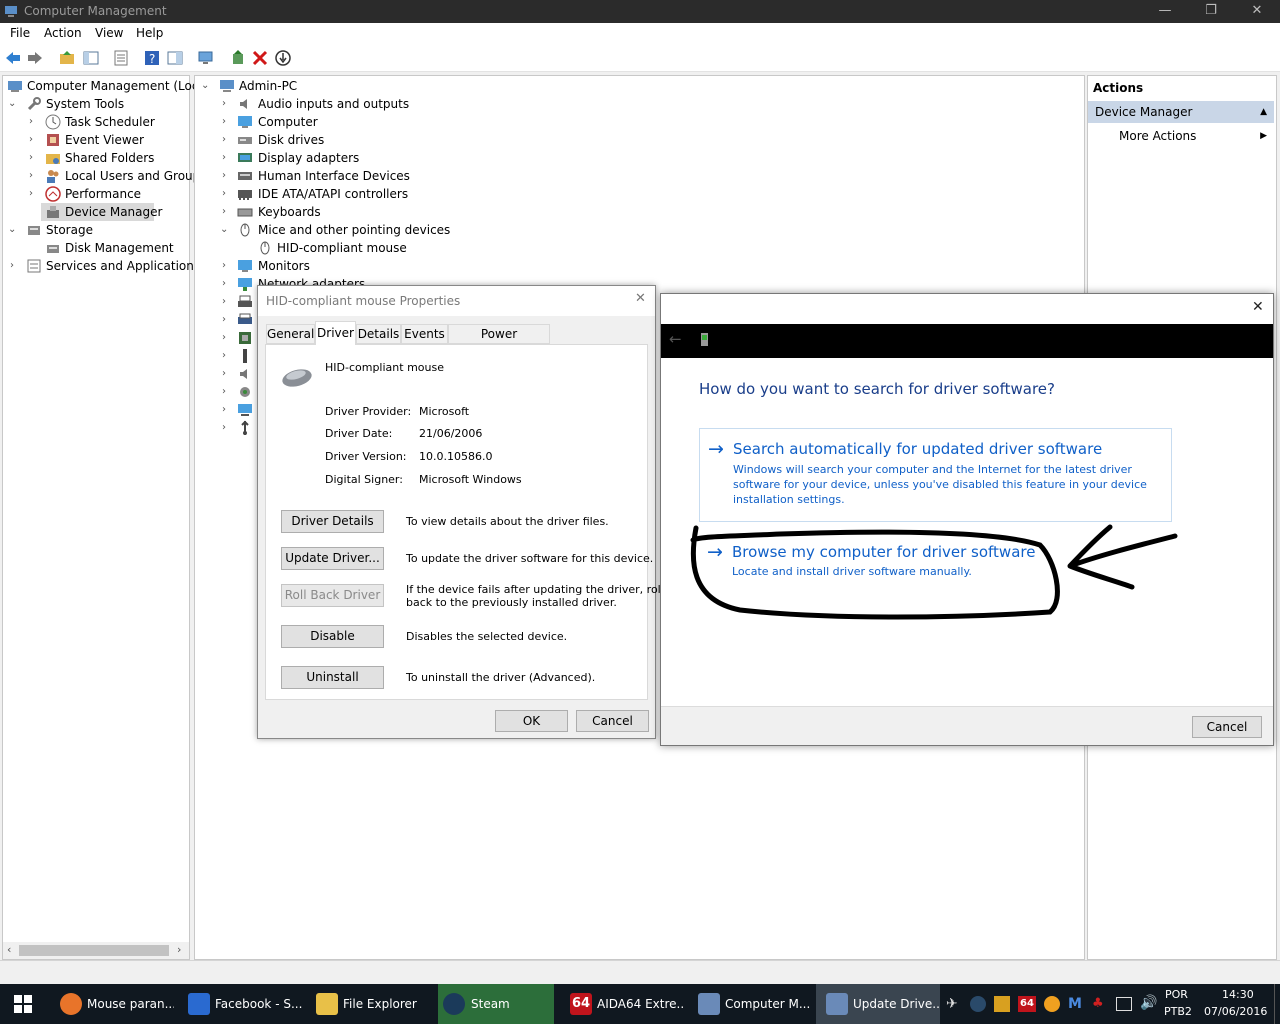 Image resolution: width=1280 pixels, height=1024 pixels. Describe the element at coordinates (23, 1004) in the screenshot. I see `start-windows-icon` at that location.